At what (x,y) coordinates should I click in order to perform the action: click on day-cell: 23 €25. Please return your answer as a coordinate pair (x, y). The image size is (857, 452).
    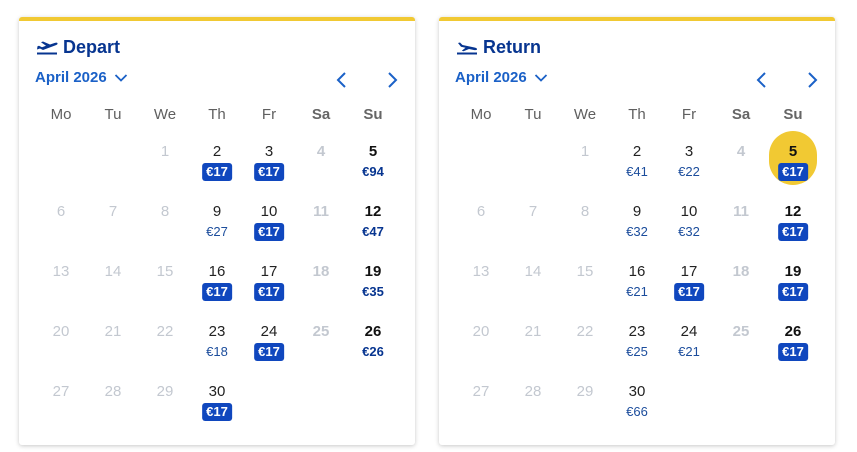
    Looking at the image, I should click on (637, 353).